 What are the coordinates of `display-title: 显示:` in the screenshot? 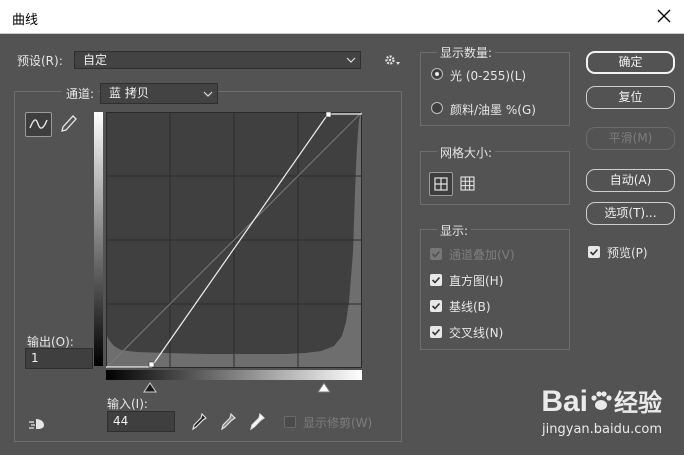 It's located at (454, 230).